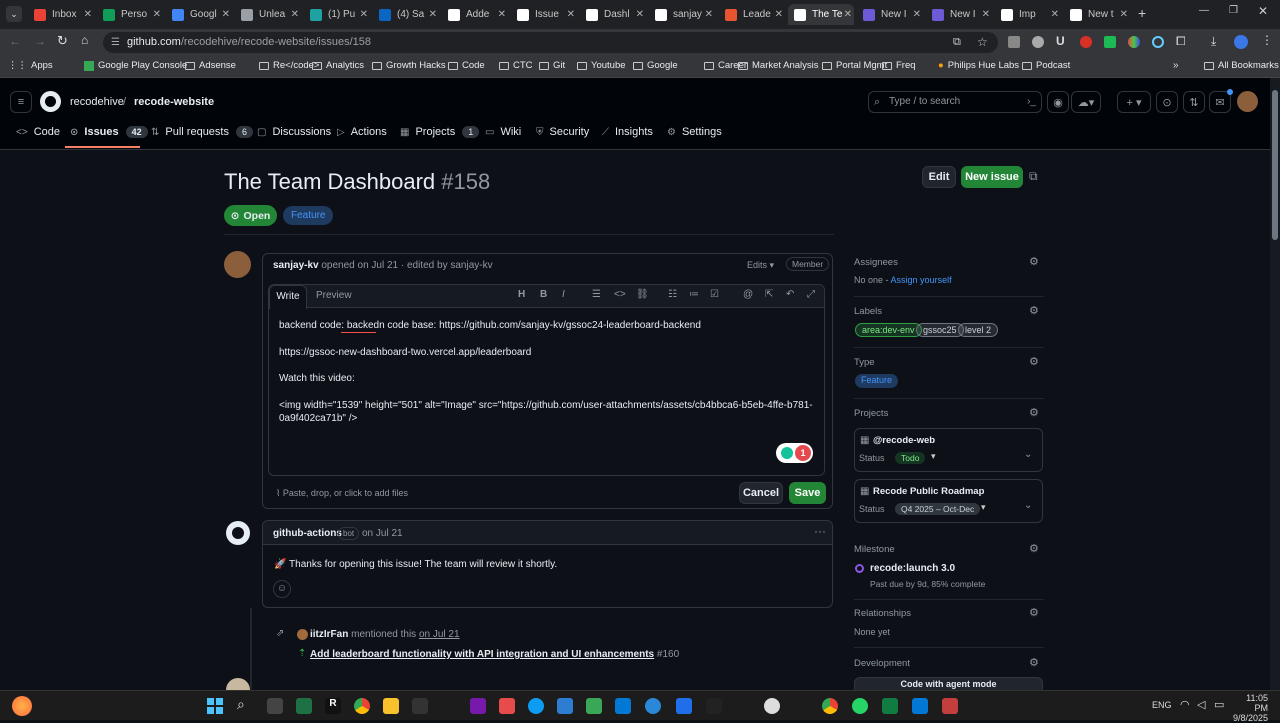 This screenshot has height=723, width=1280. I want to click on project-card: ▦ @recode-web Status Todo ▾ ⌄, so click(948, 450).